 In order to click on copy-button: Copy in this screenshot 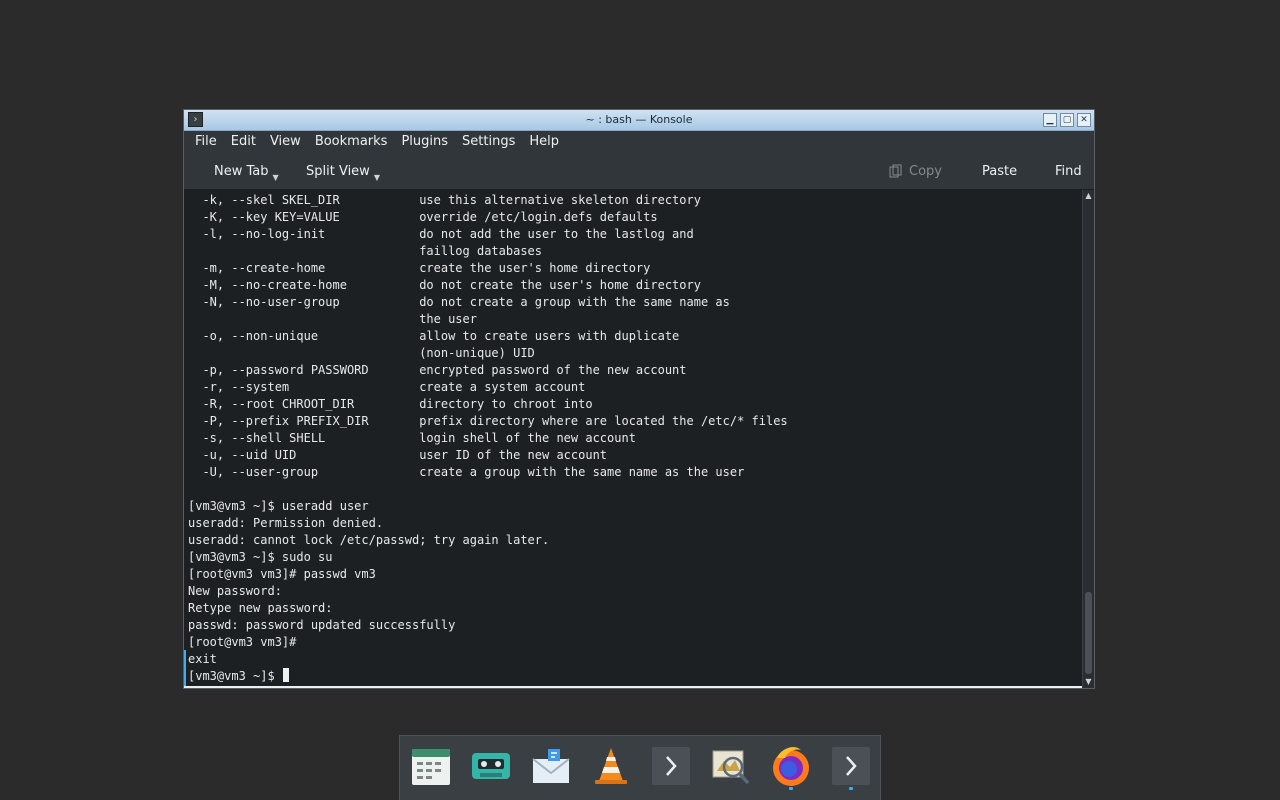, I will do `click(915, 171)`.